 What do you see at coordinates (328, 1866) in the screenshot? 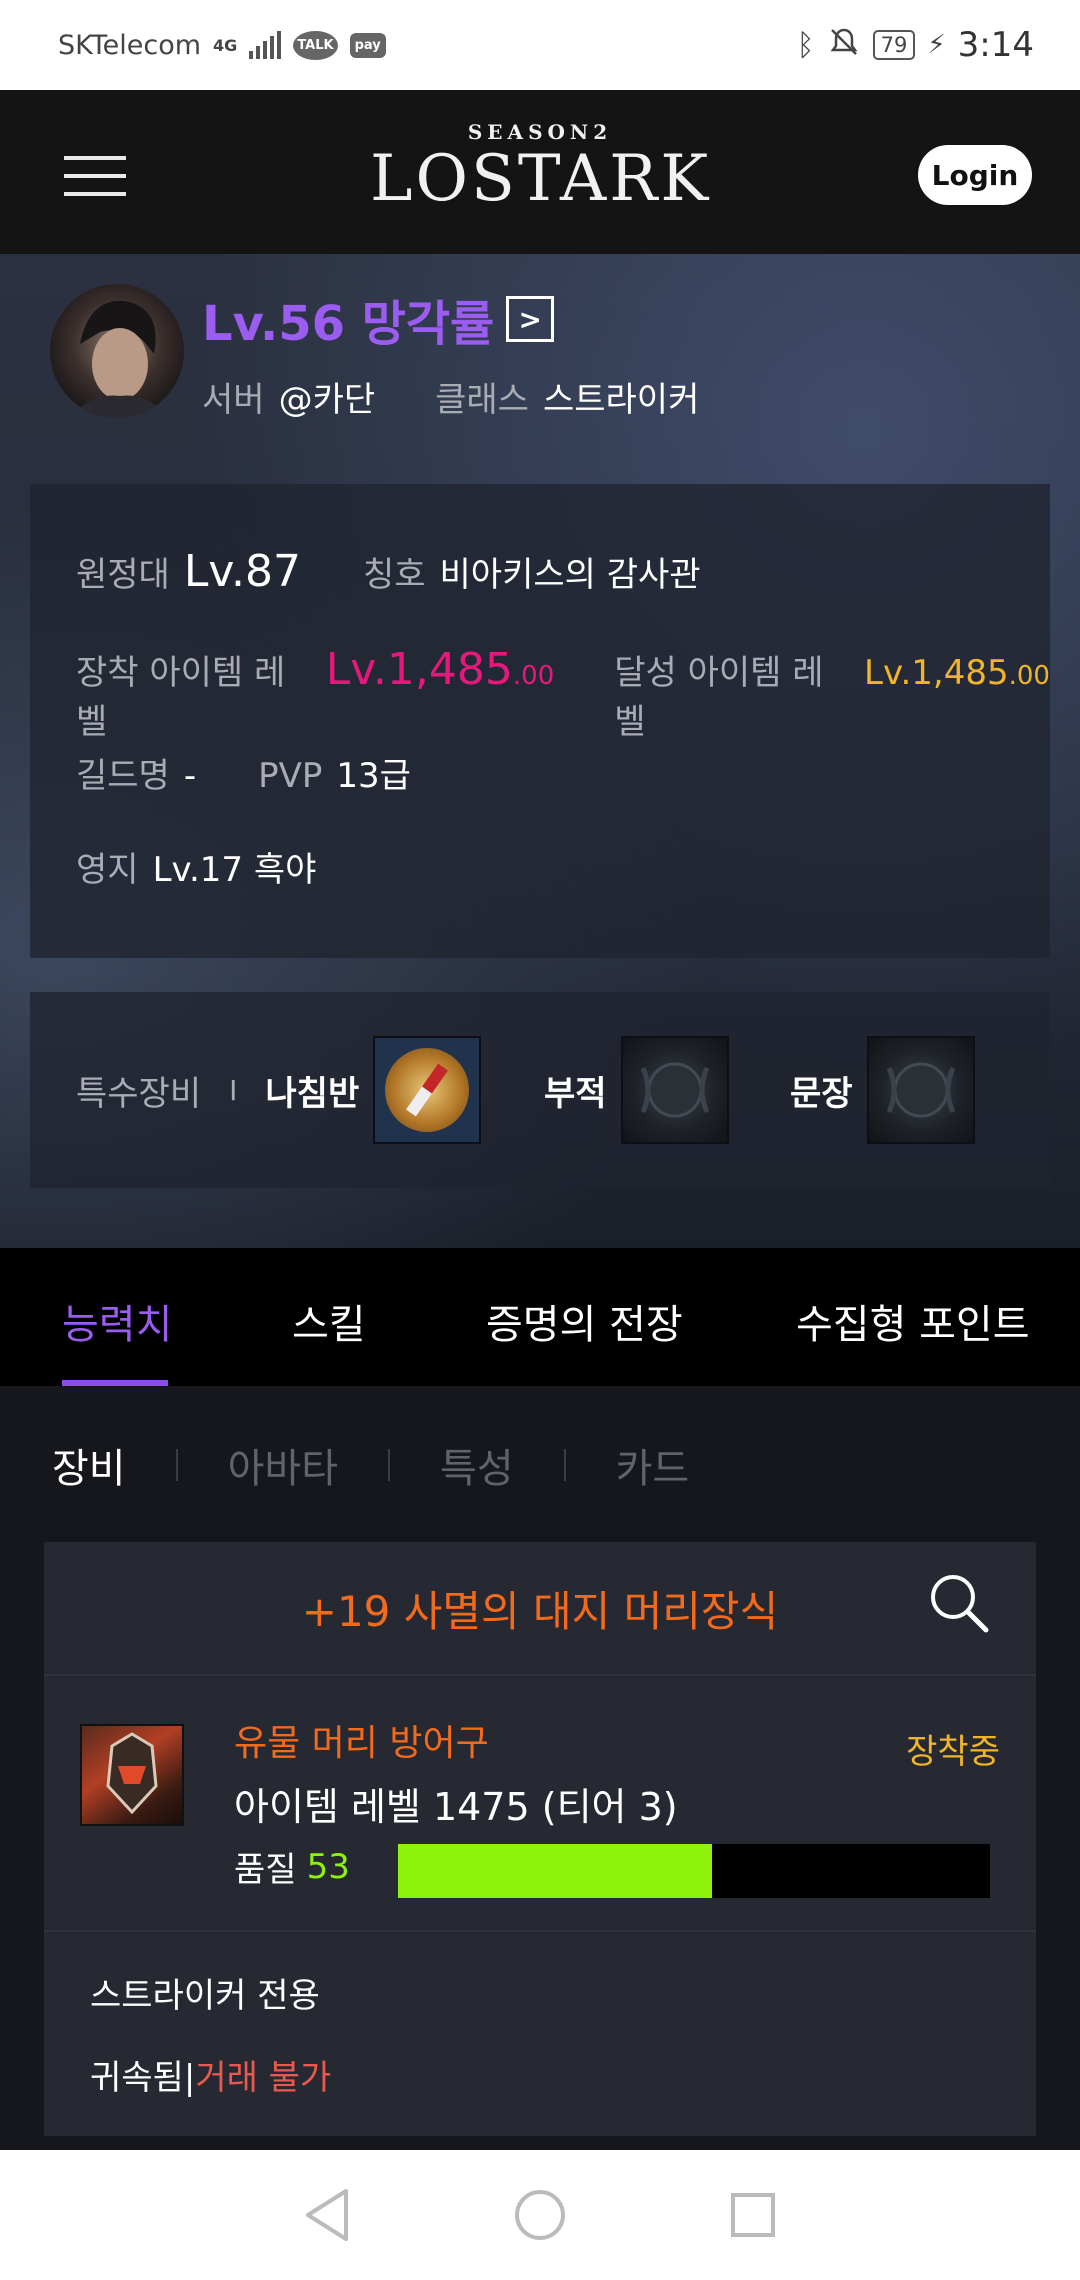
I see `quality-value: 53` at bounding box center [328, 1866].